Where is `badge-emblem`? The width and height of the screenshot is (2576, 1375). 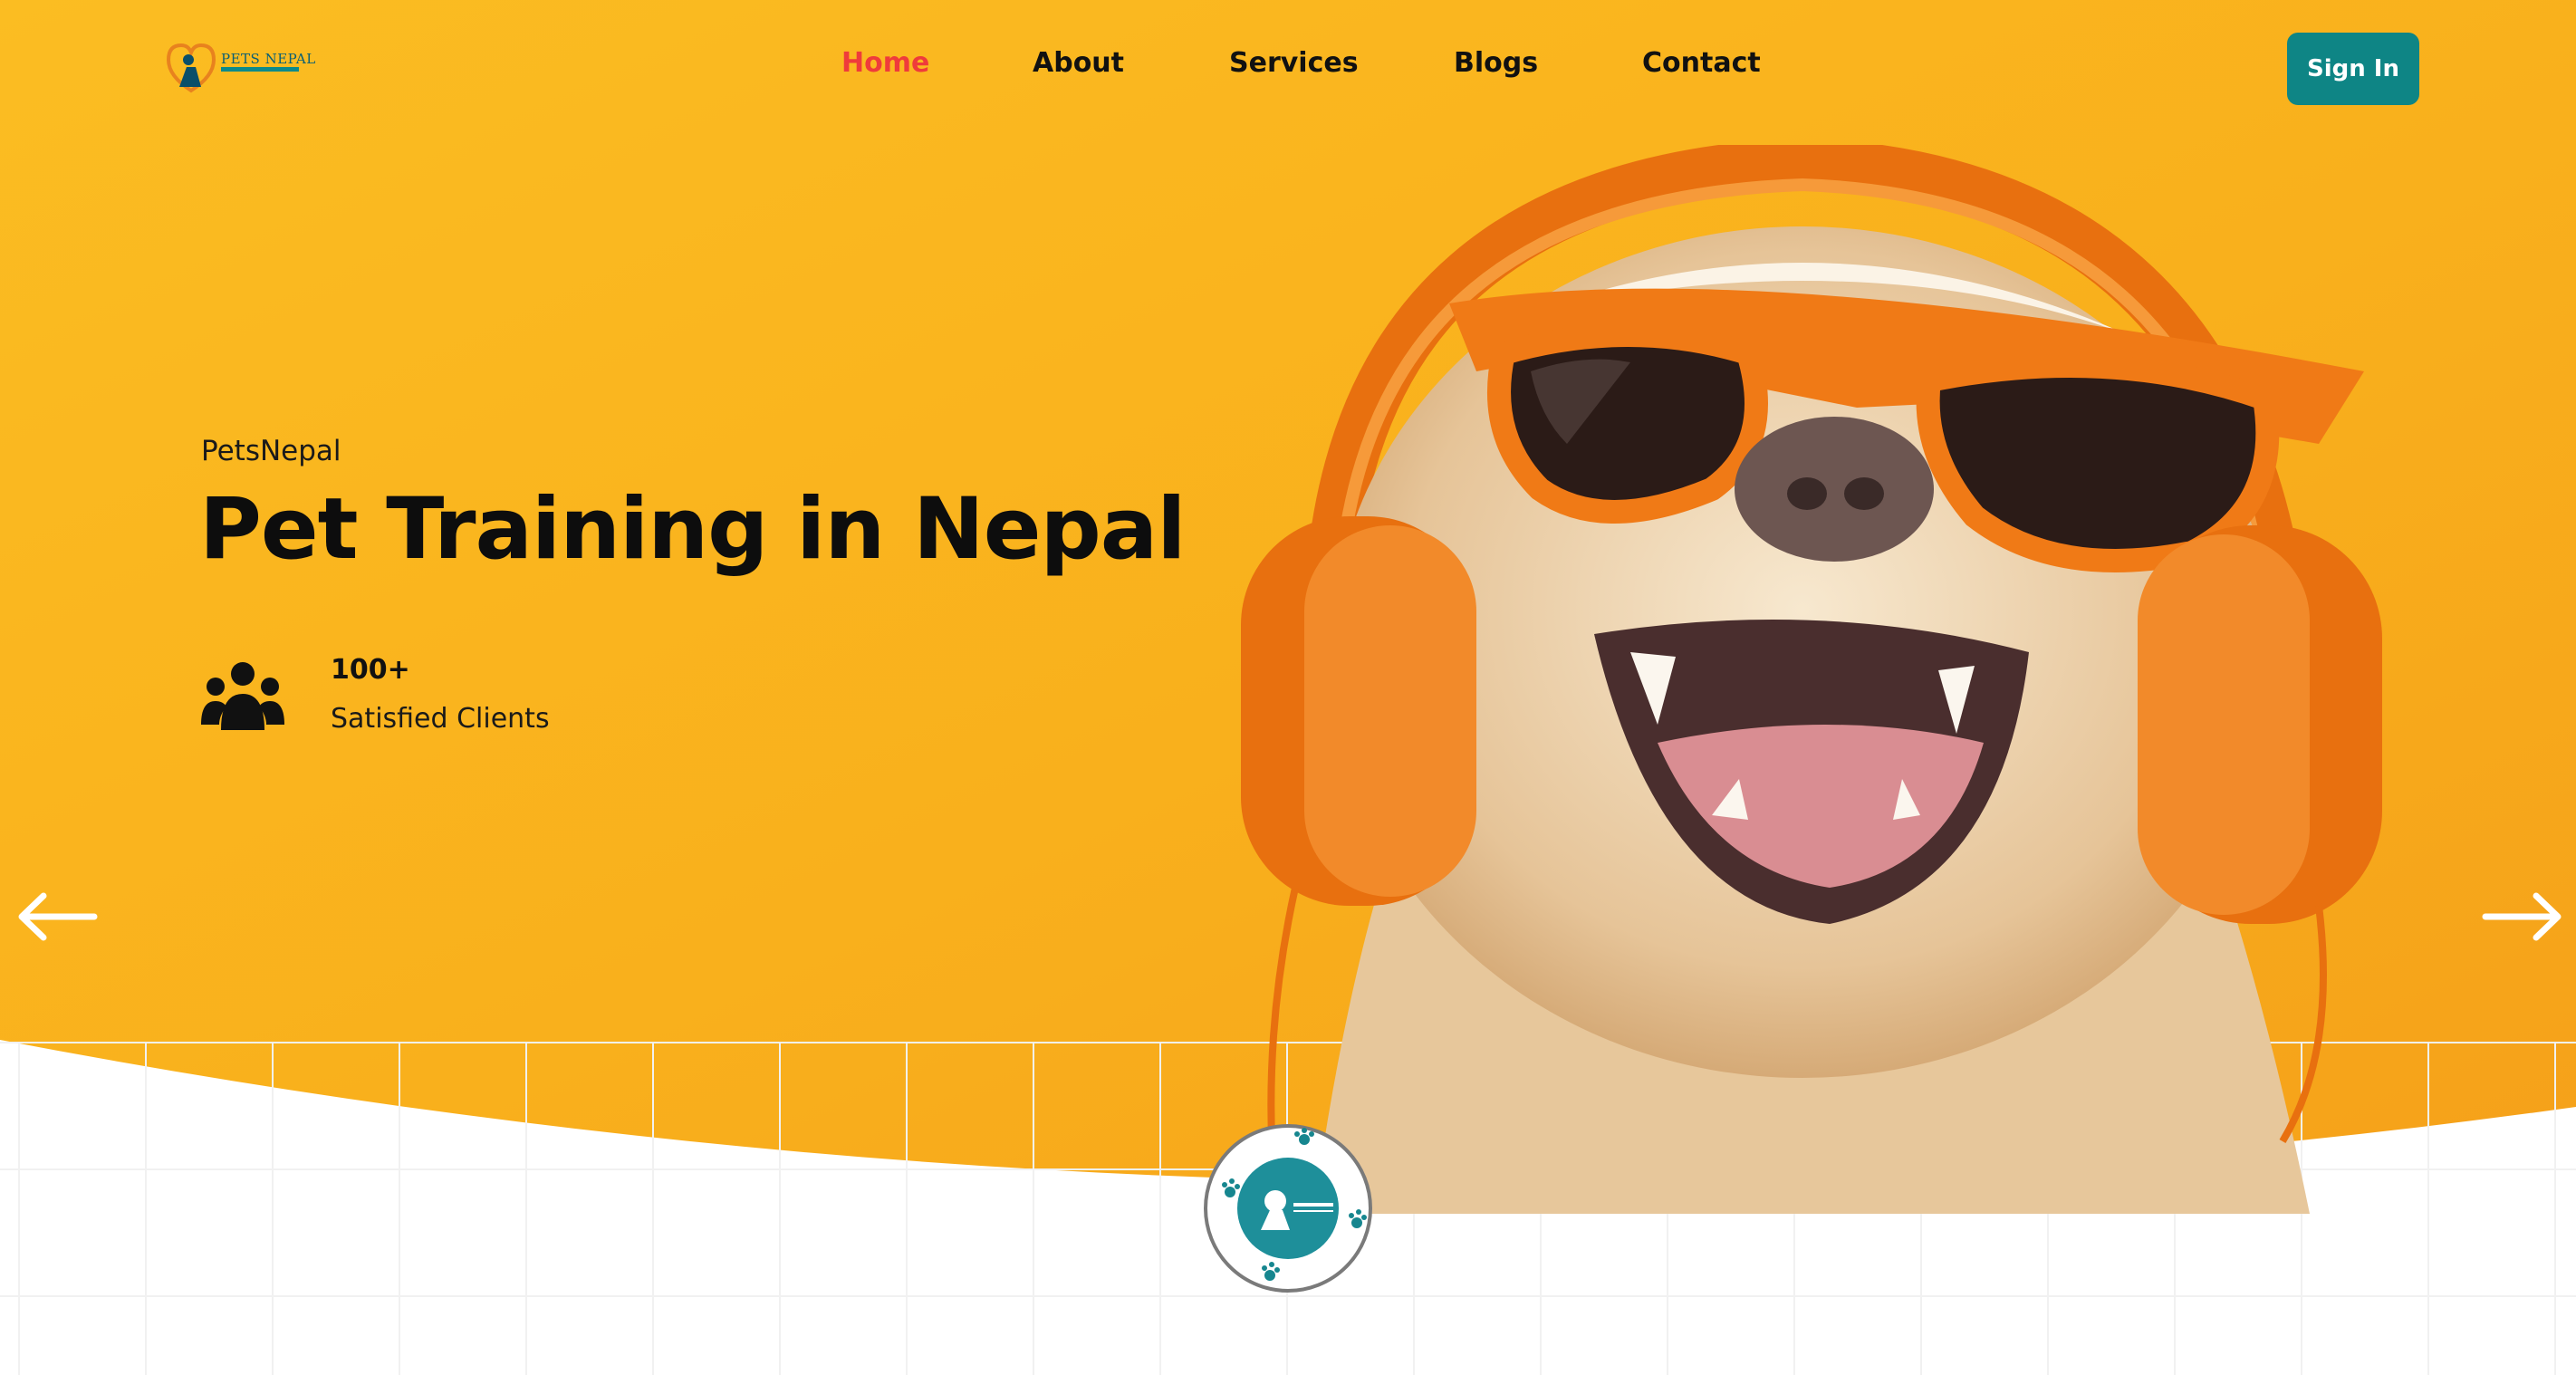
badge-emblem is located at coordinates (1288, 1209).